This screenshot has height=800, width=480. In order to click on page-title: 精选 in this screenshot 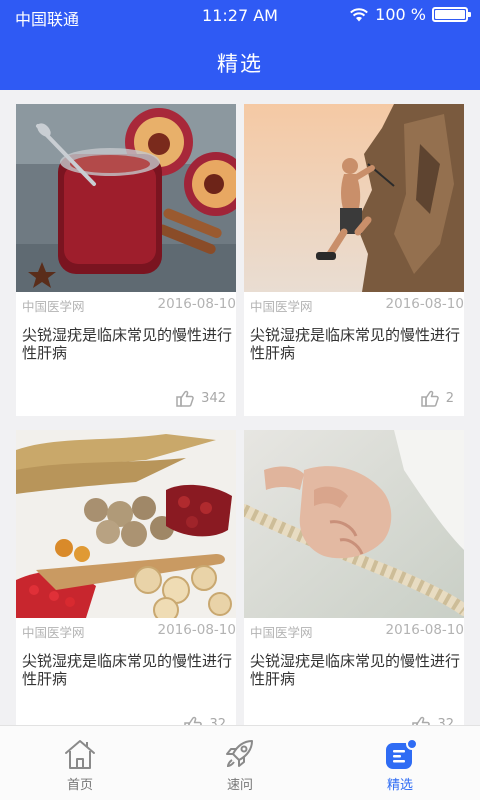, I will do `click(240, 64)`.